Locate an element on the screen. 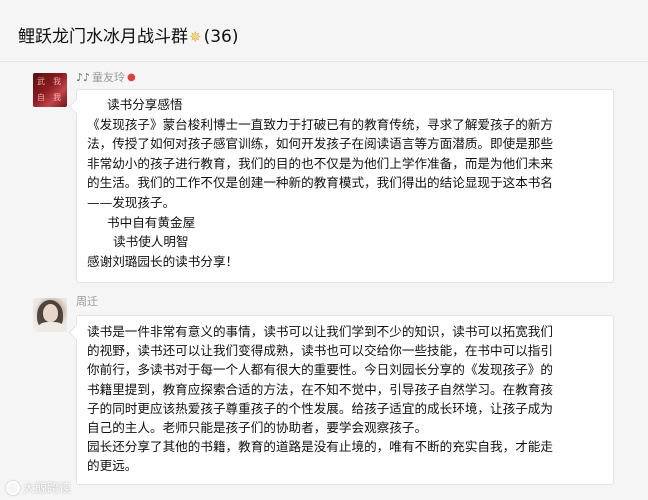 The width and height of the screenshot is (648, 500). message-line: 书籍里提到，教育应探索合适的方法，在不知不觉中，引导孩子自然学习。在教育孩 is located at coordinates (320, 389).